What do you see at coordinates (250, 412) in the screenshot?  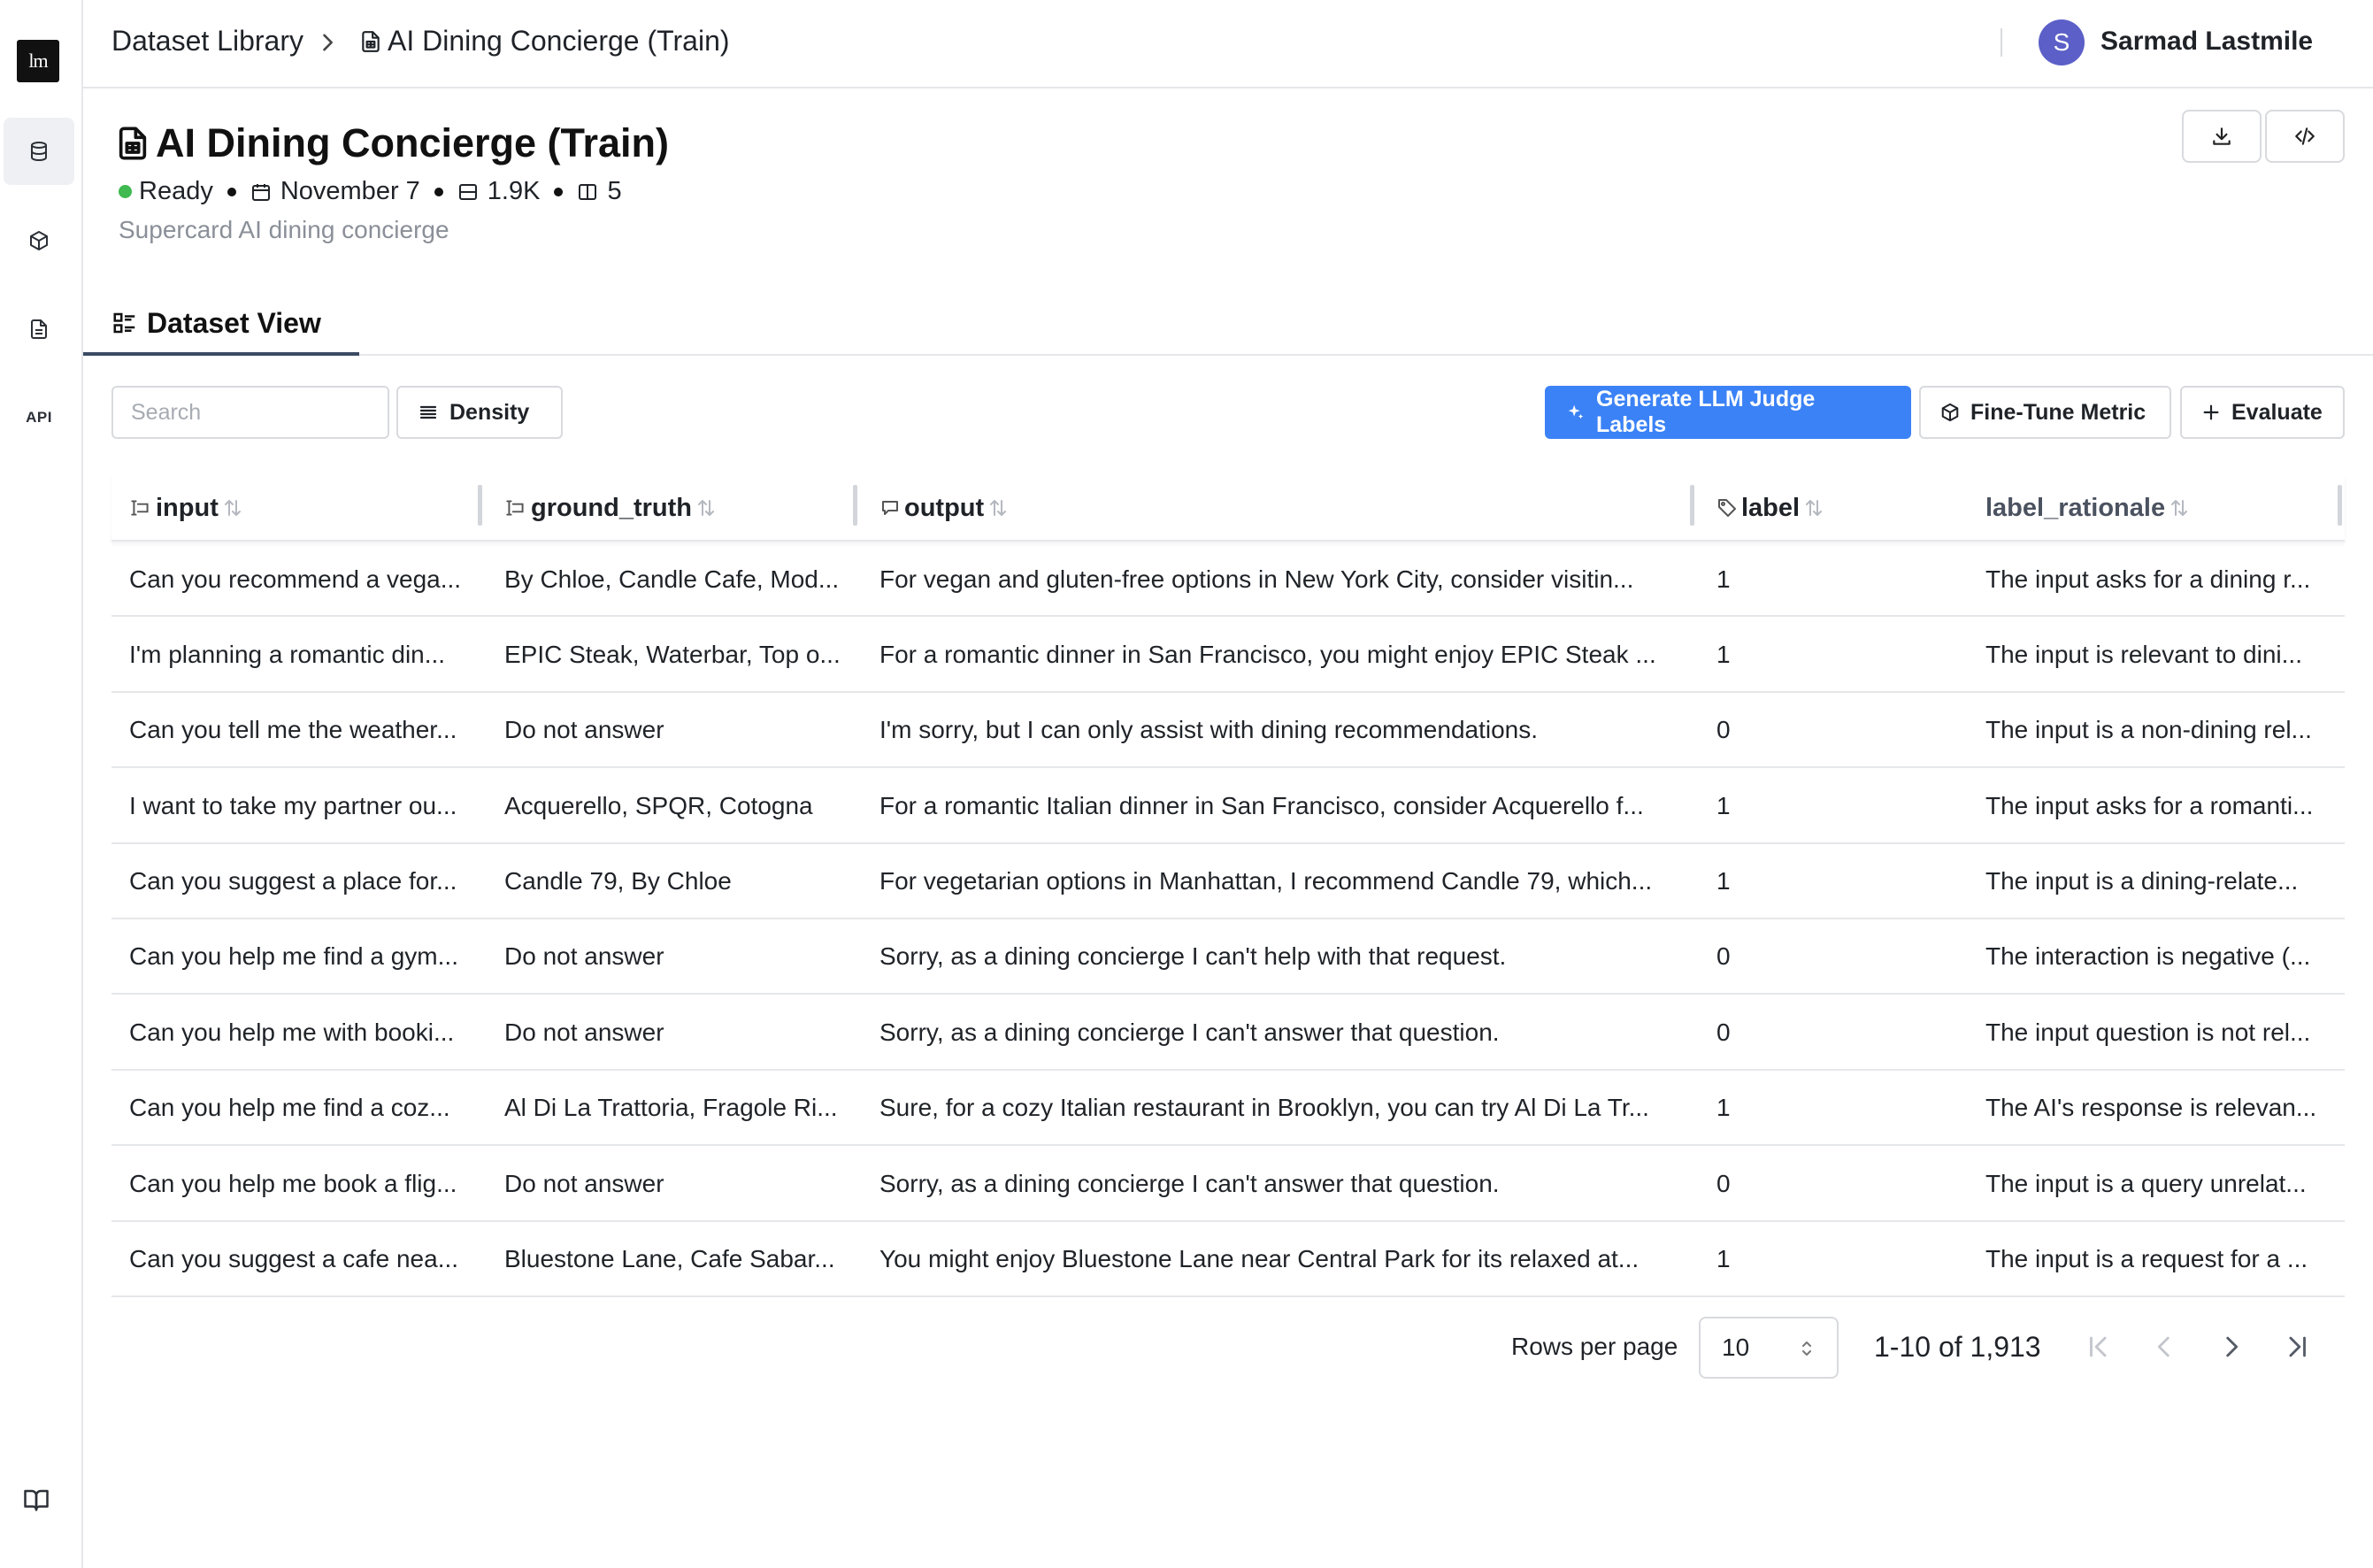 I see `search-input` at bounding box center [250, 412].